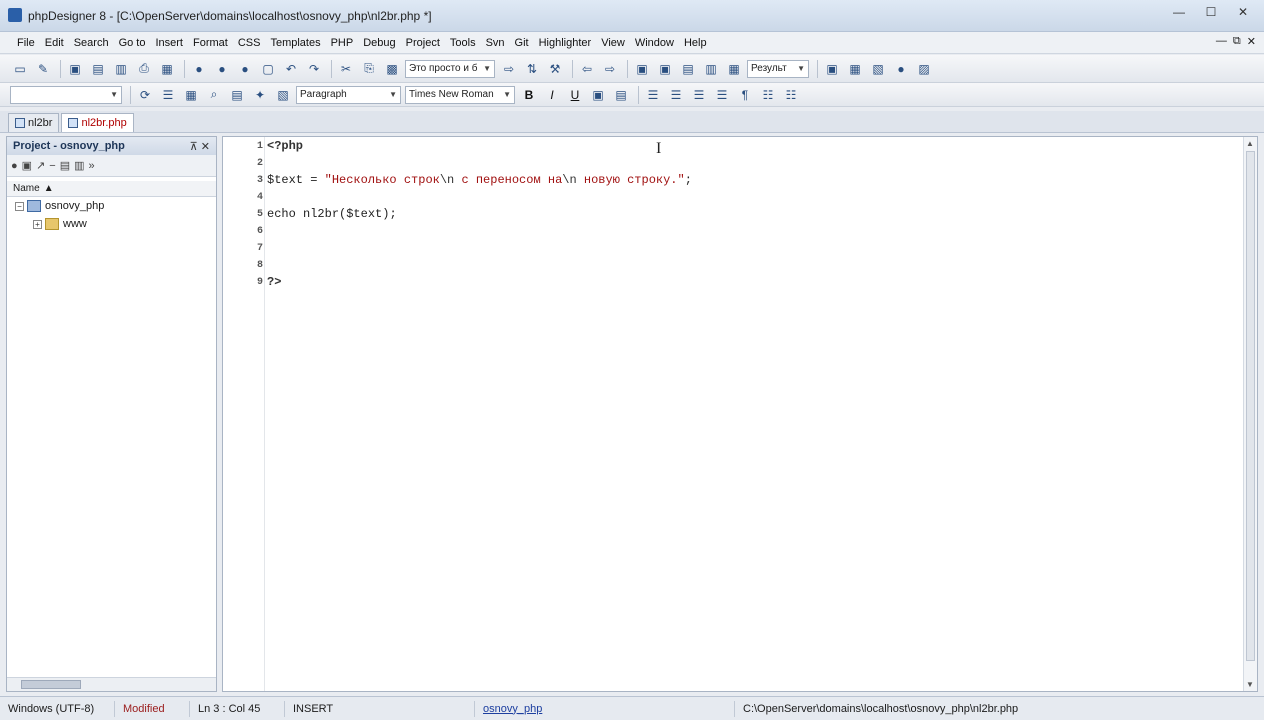  I want to click on help-icon: ●, so click(901, 69).